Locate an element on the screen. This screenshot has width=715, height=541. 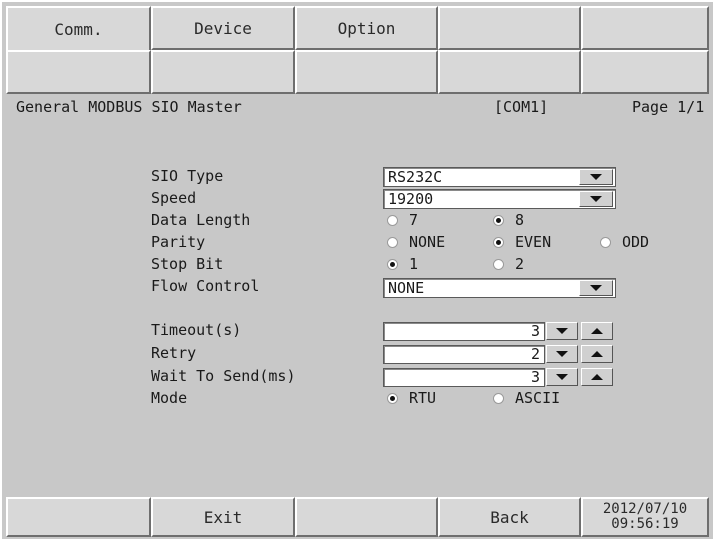
parity-none-radio: NONE is located at coordinates (416, 242).